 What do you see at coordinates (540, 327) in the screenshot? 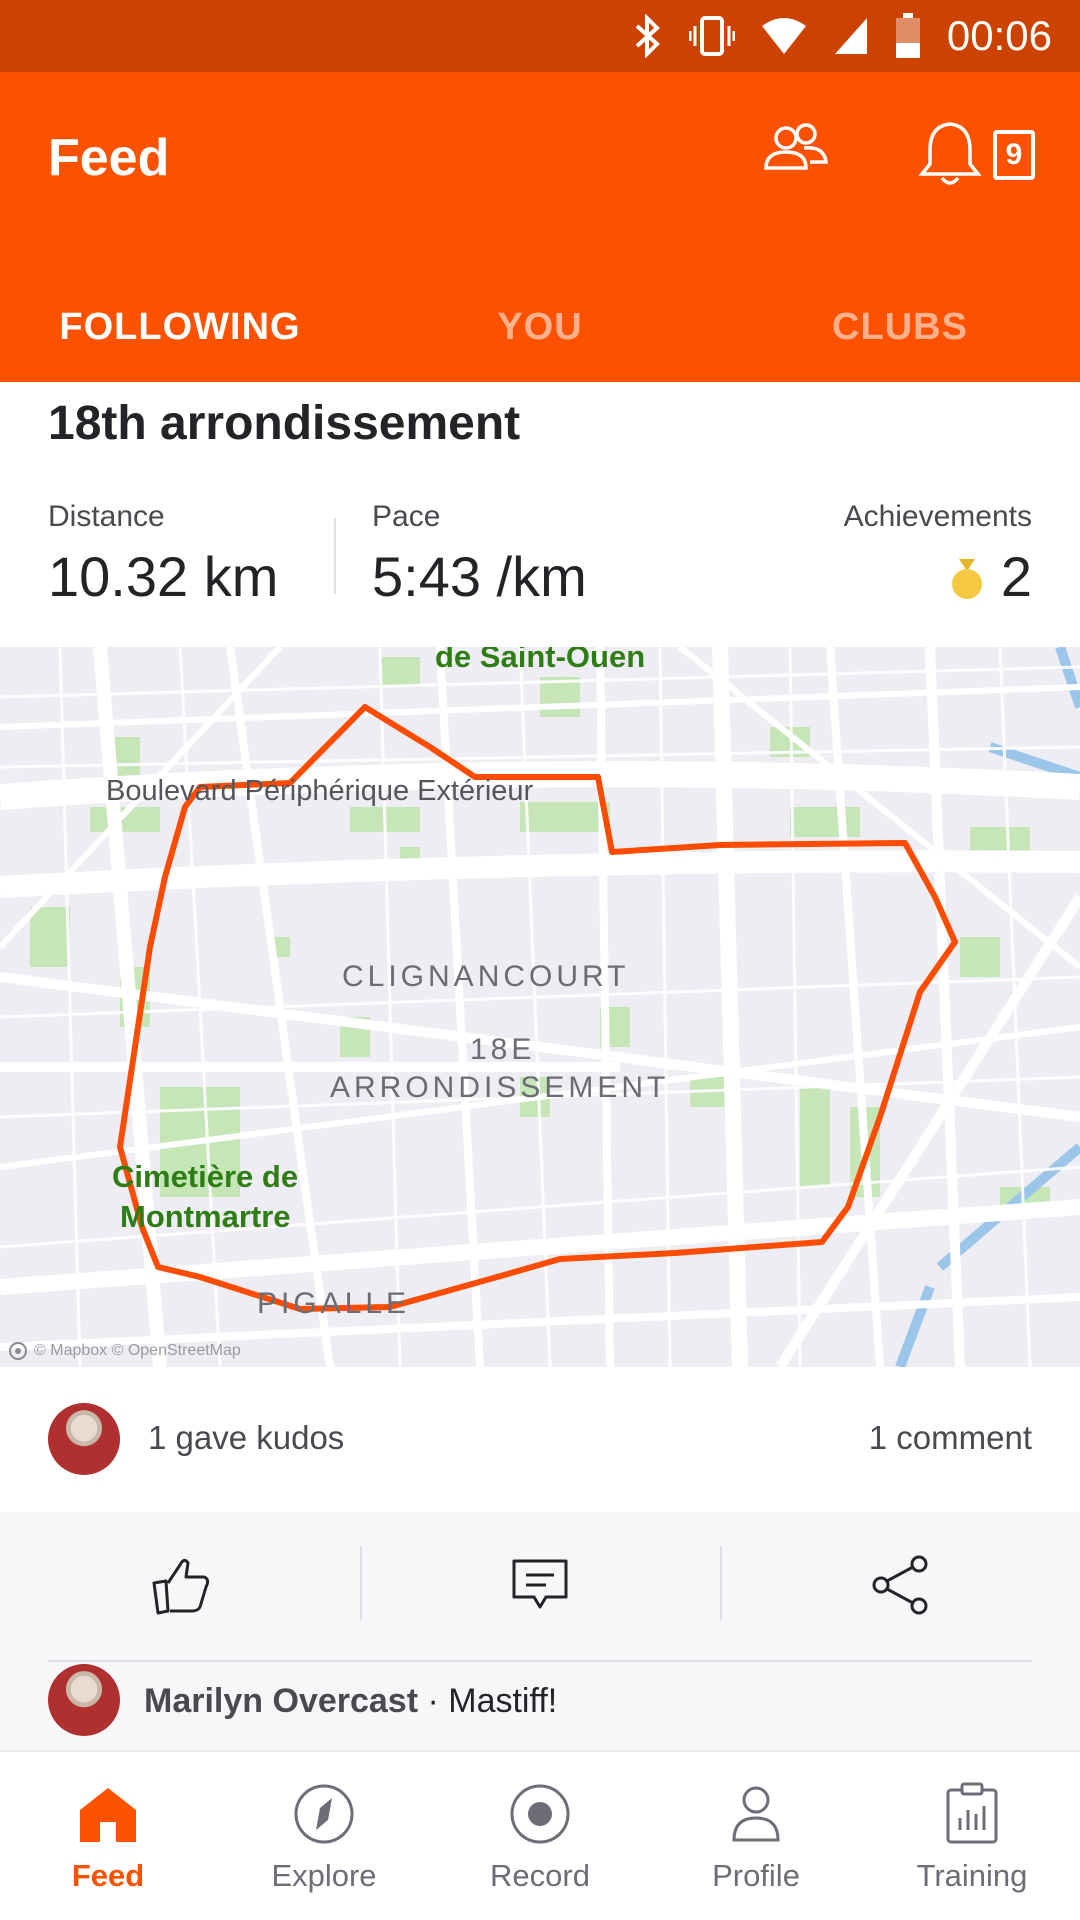
I see `tab-you: YOU` at bounding box center [540, 327].